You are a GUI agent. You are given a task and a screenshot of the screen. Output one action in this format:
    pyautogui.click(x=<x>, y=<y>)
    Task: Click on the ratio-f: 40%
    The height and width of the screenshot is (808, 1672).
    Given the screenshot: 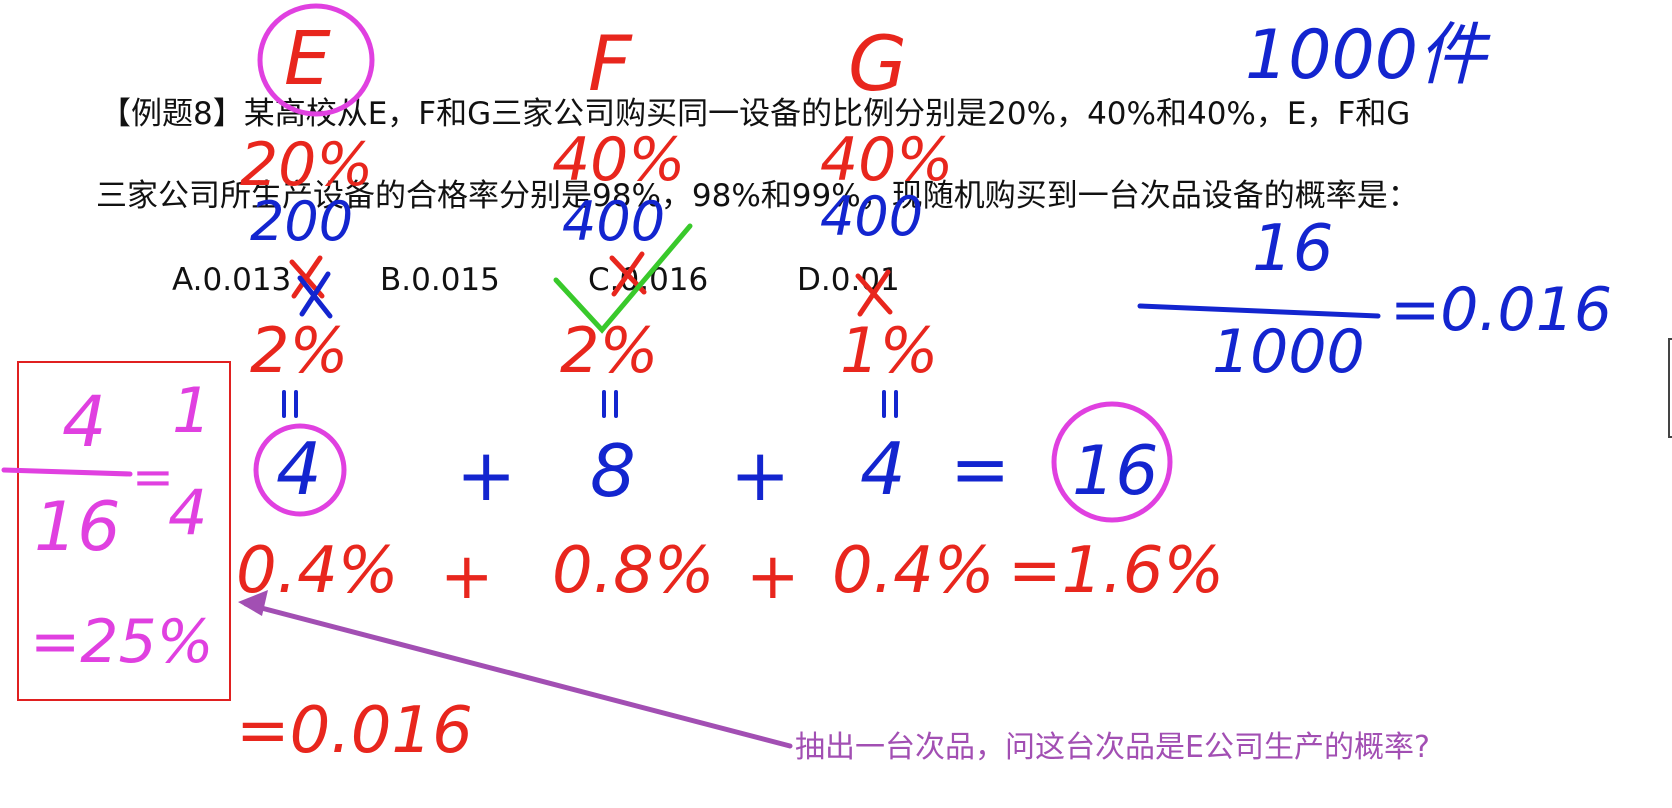 What is the action you would take?
    pyautogui.click(x=618, y=160)
    